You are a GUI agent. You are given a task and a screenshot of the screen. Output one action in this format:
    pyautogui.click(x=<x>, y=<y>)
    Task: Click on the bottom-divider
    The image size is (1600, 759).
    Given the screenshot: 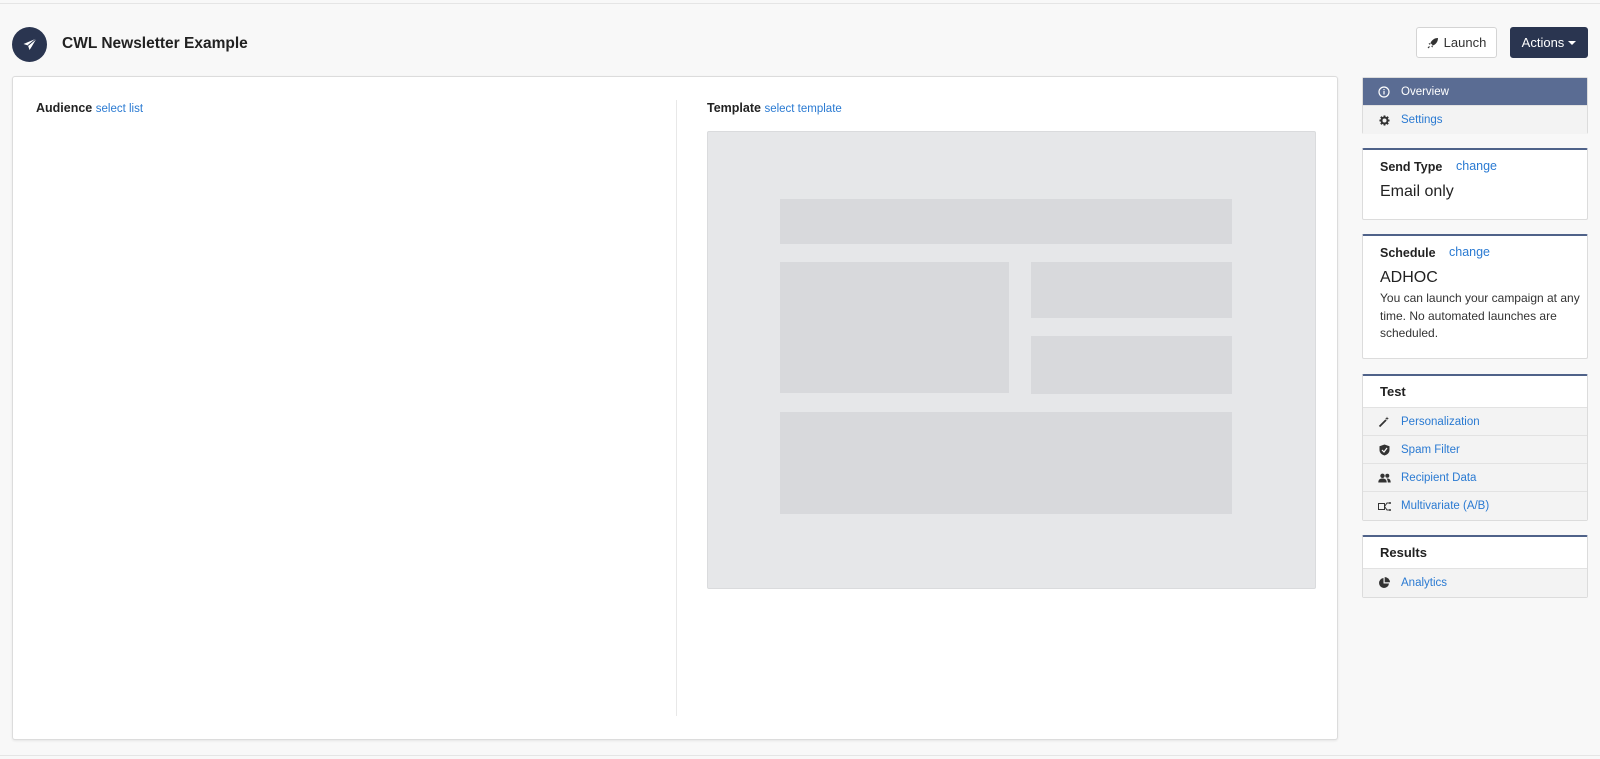 What is the action you would take?
    pyautogui.click(x=800, y=755)
    